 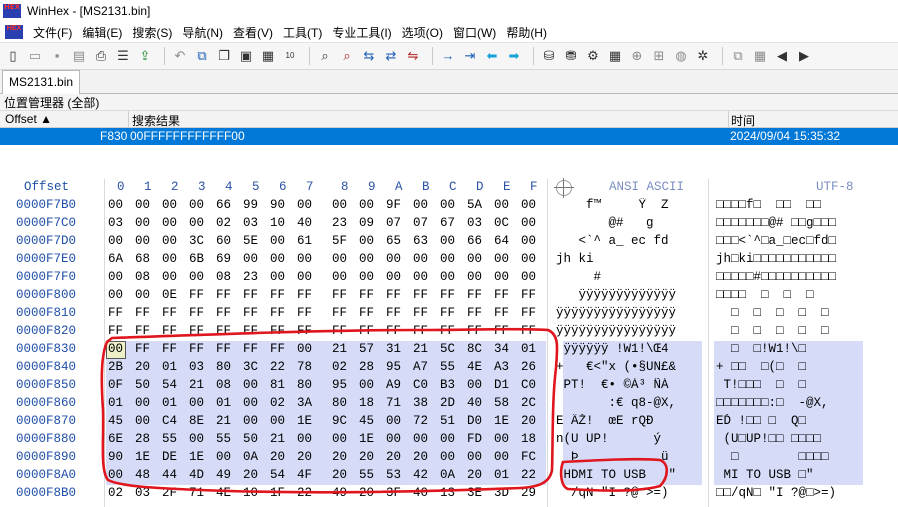 What do you see at coordinates (528, 367) in the screenshot?
I see `hex-byte: 26` at bounding box center [528, 367].